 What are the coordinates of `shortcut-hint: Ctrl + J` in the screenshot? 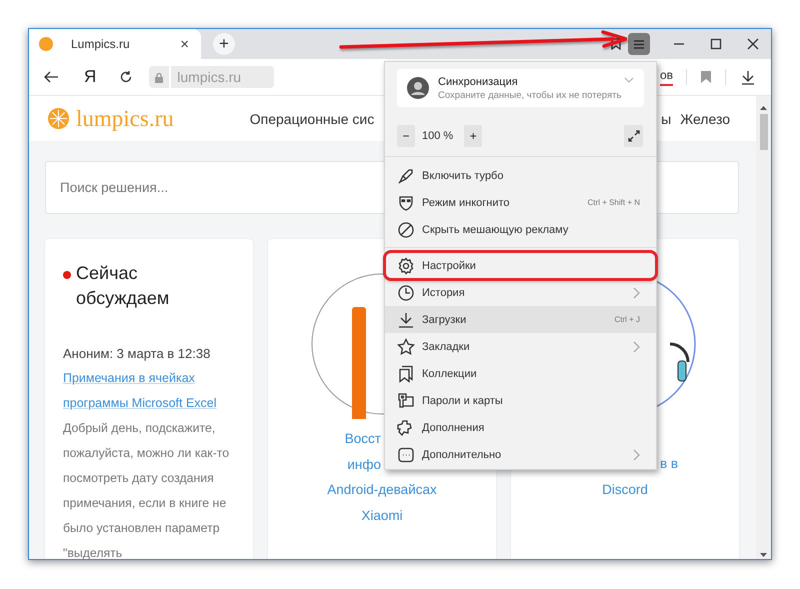 It's located at (627, 319).